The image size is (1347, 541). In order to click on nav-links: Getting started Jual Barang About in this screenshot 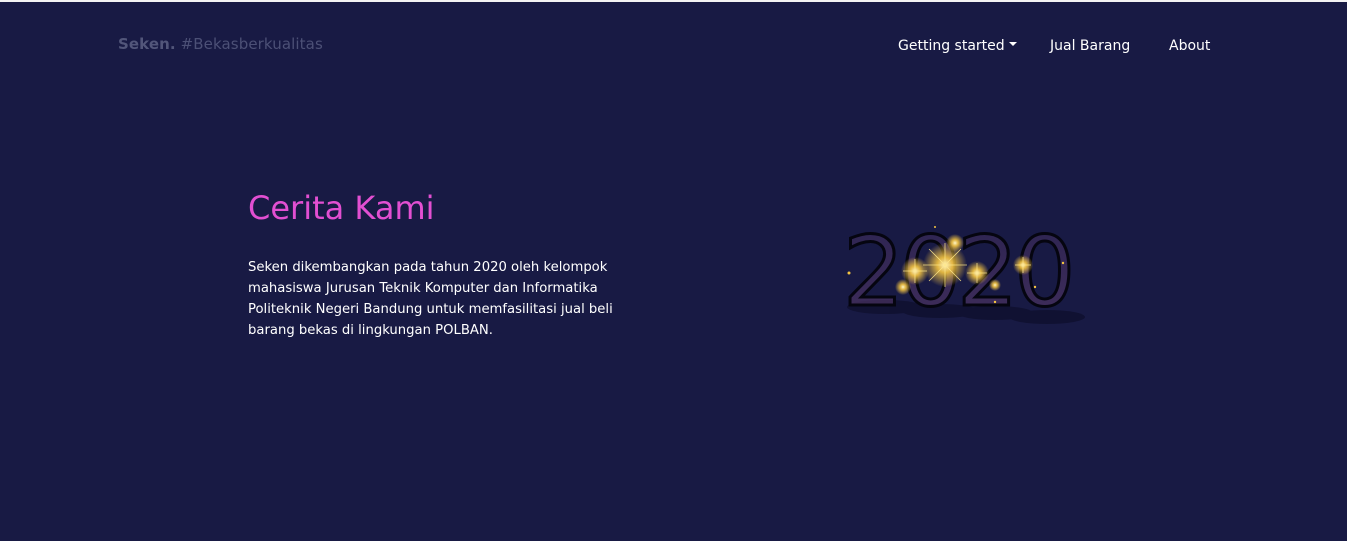, I will do `click(673, 47)`.